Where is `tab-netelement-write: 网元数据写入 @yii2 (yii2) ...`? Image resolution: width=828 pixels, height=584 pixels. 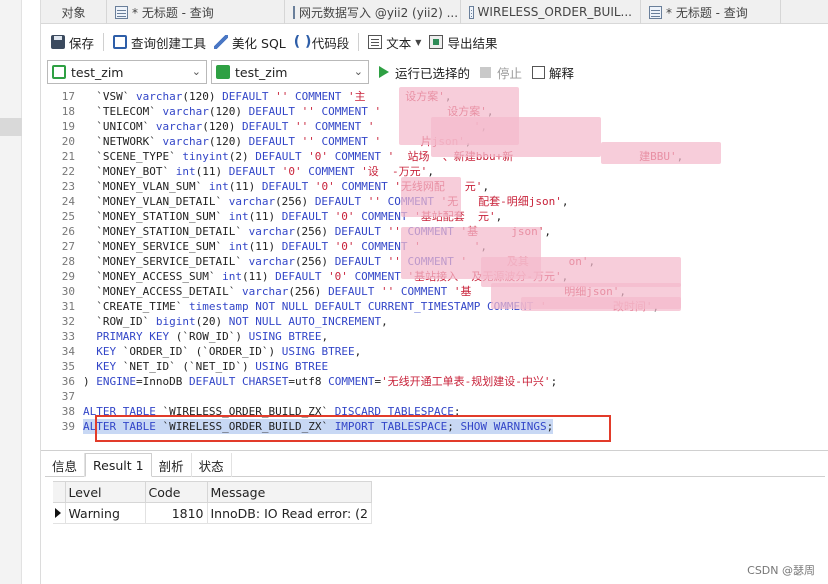
tab-netelement-write: 网元数据写入 @yii2 (yii2) ... is located at coordinates (373, 12).